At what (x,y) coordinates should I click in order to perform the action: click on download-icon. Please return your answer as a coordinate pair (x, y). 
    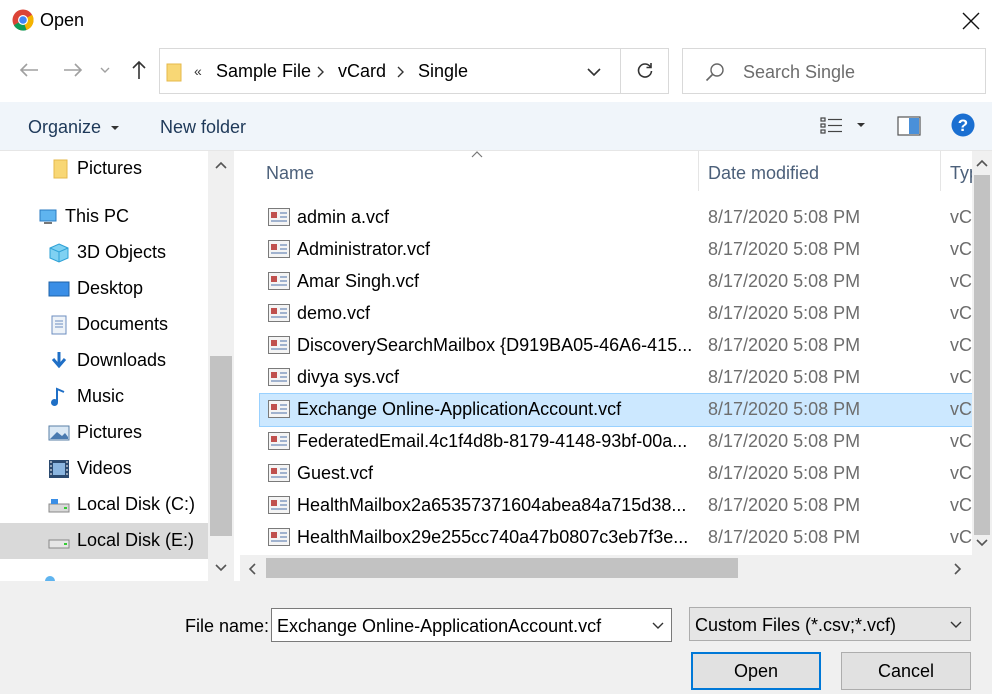
    Looking at the image, I should click on (59, 360).